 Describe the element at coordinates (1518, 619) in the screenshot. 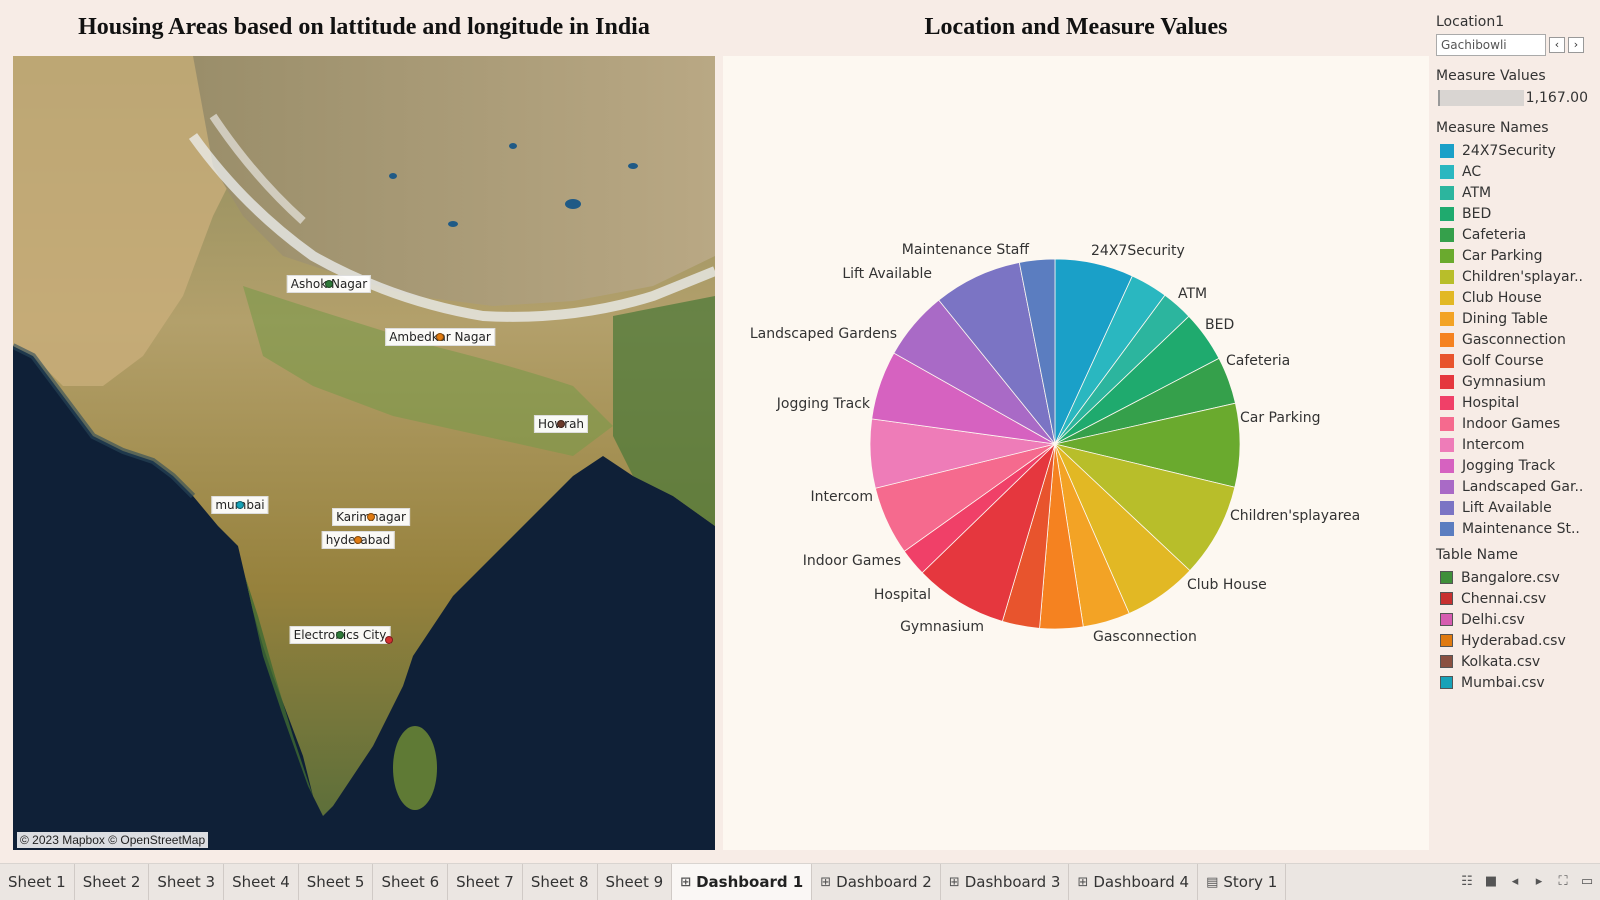

I see `legend-item: Delhi.csv` at that location.